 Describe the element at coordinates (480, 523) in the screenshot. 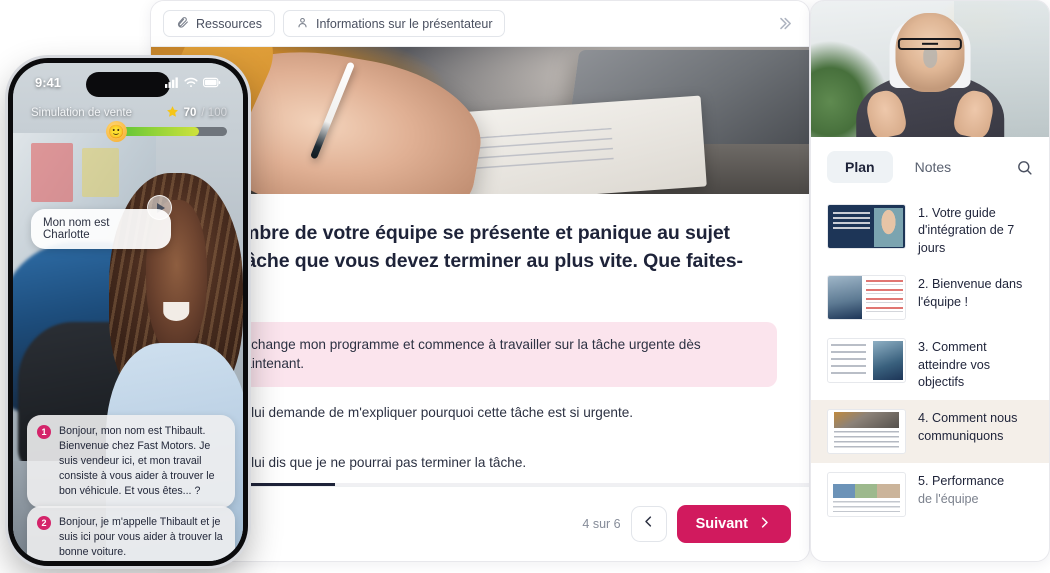

I see `player-footer: CC ••• 4 sur 6 Suivant` at that location.